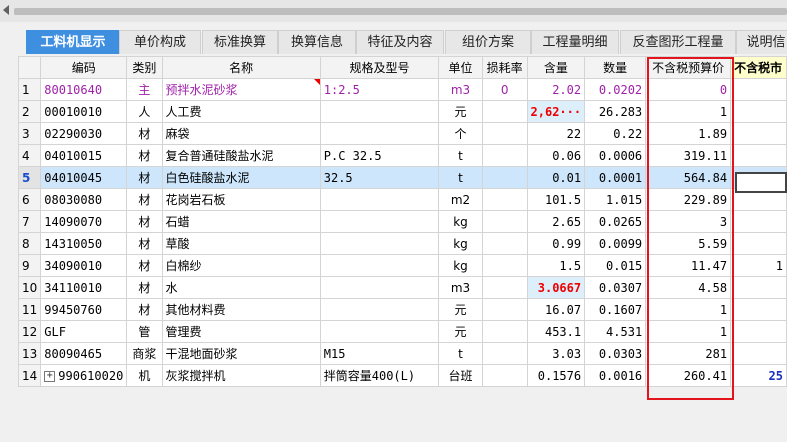 Image resolution: width=787 pixels, height=442 pixels. I want to click on cell-content: 0.06, so click(556, 155).